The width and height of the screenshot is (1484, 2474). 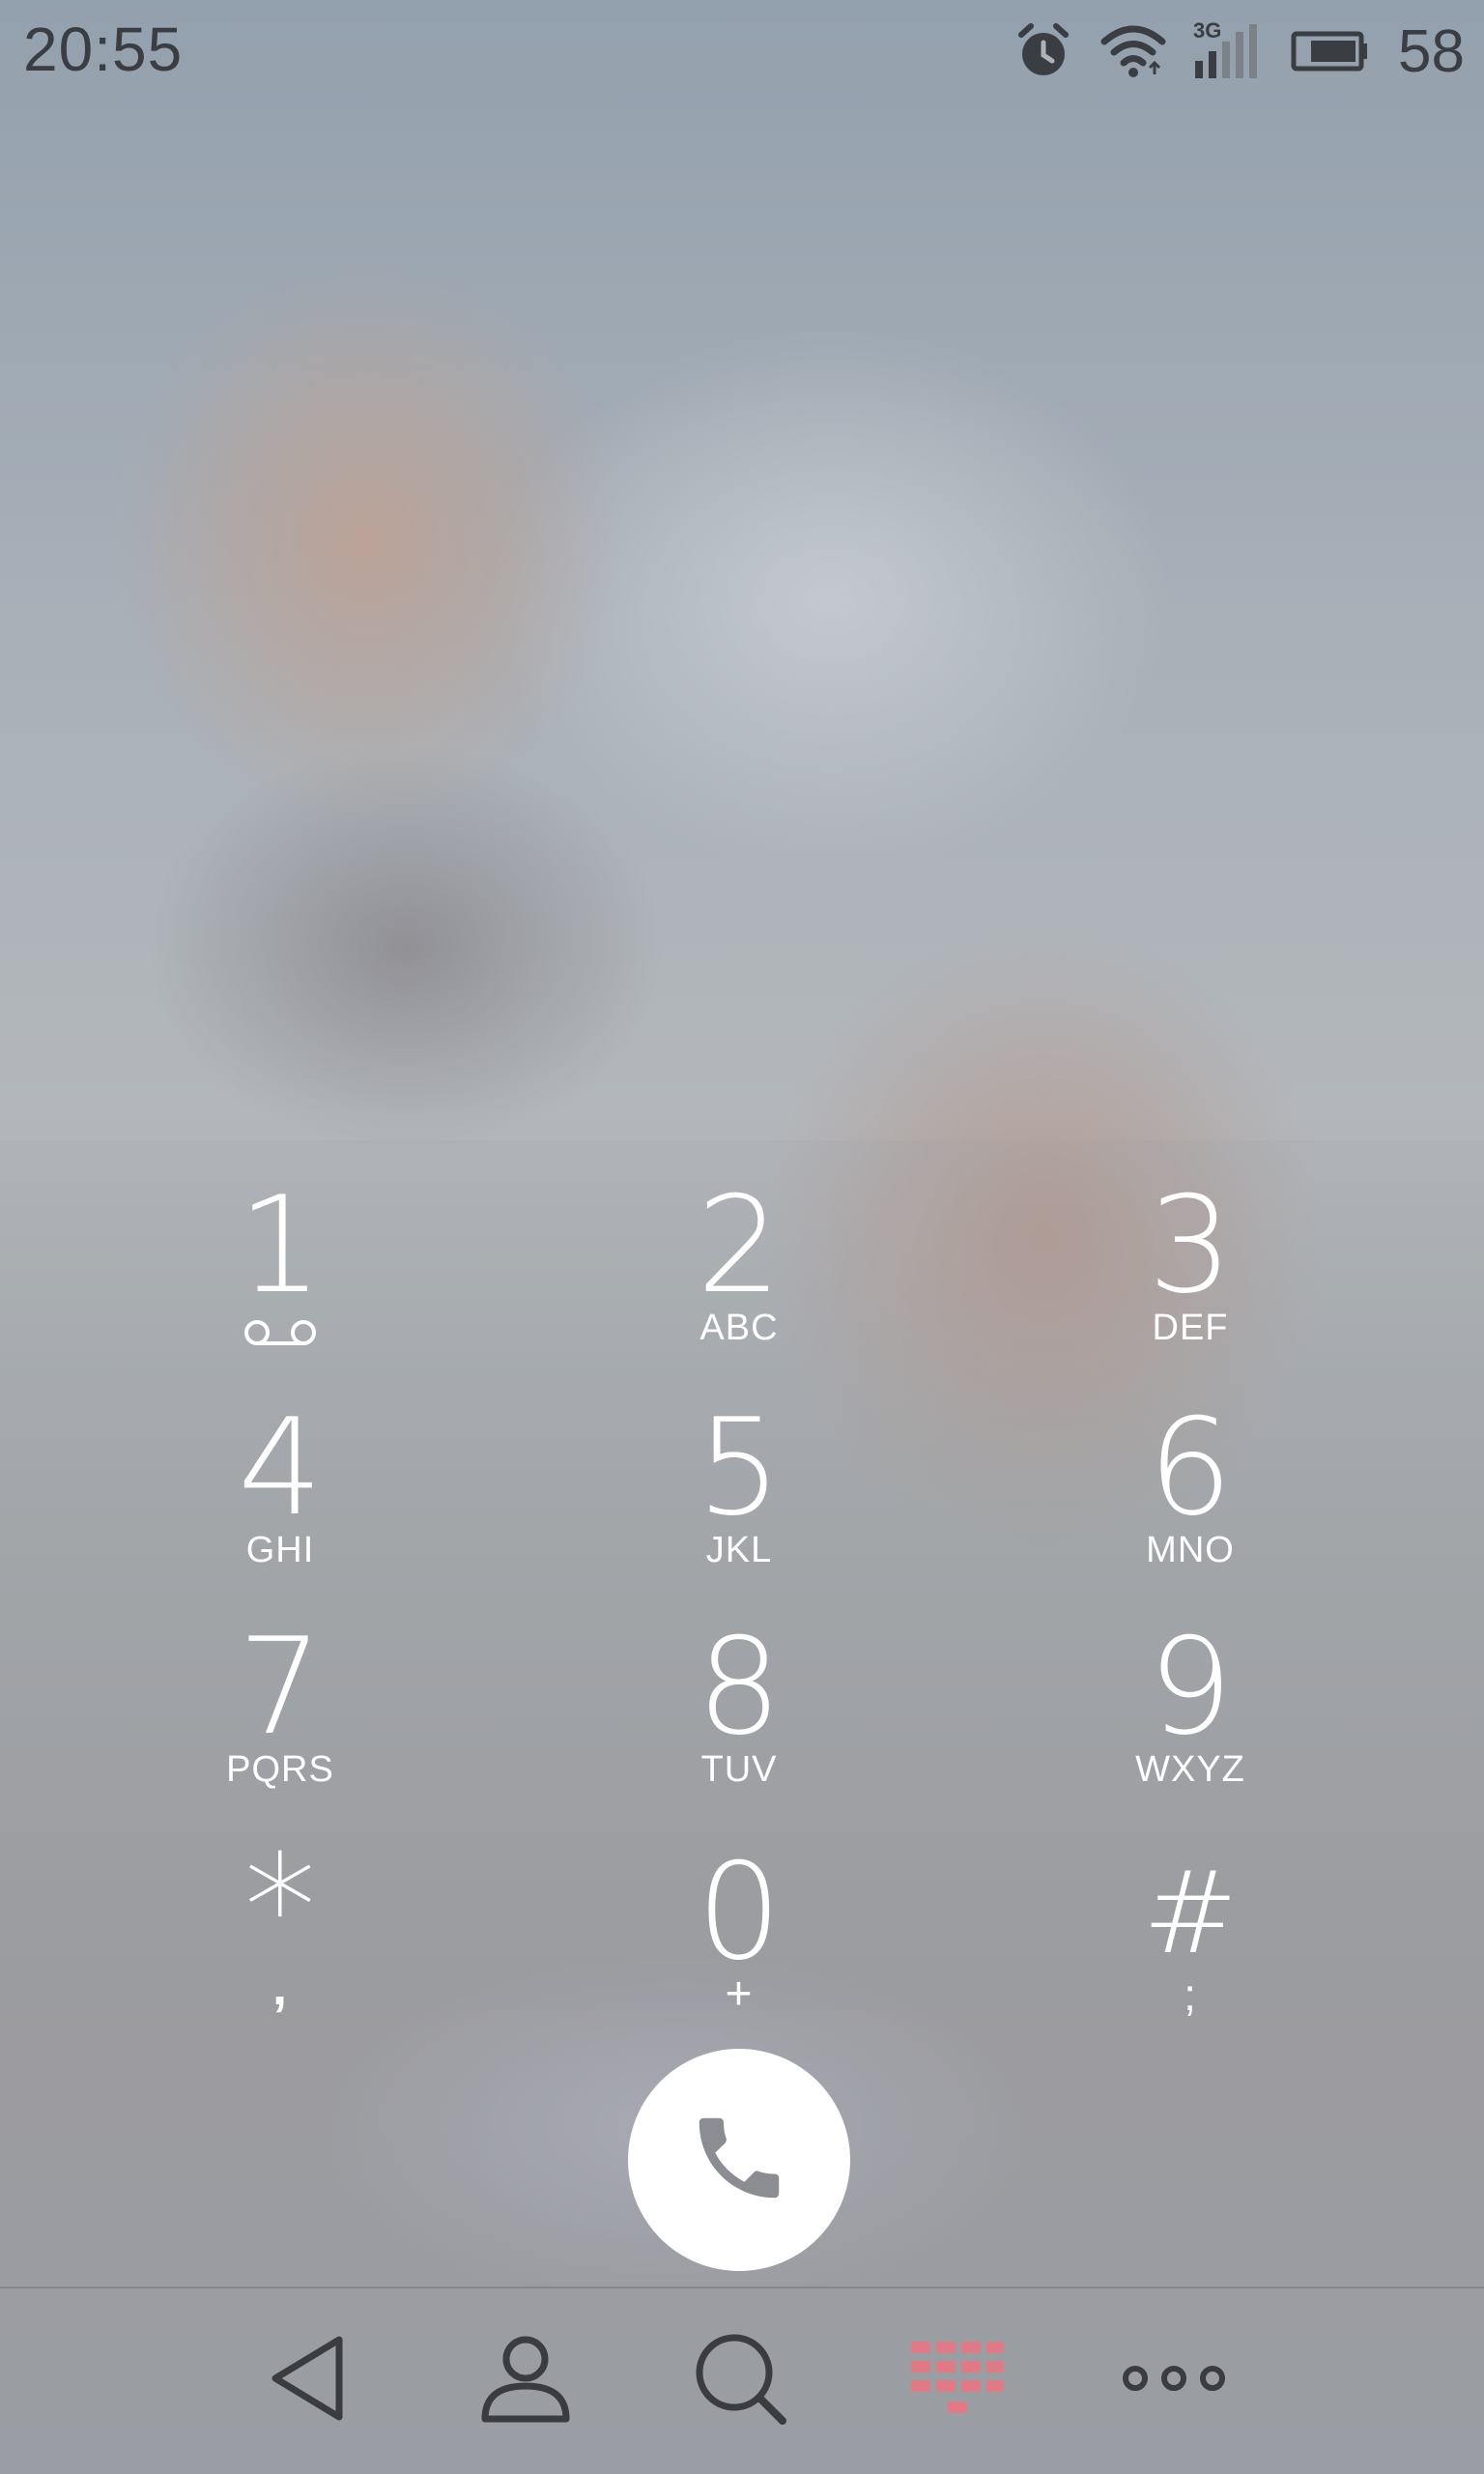 What do you see at coordinates (1190, 1687) in the screenshot?
I see `key-digit: 9` at bounding box center [1190, 1687].